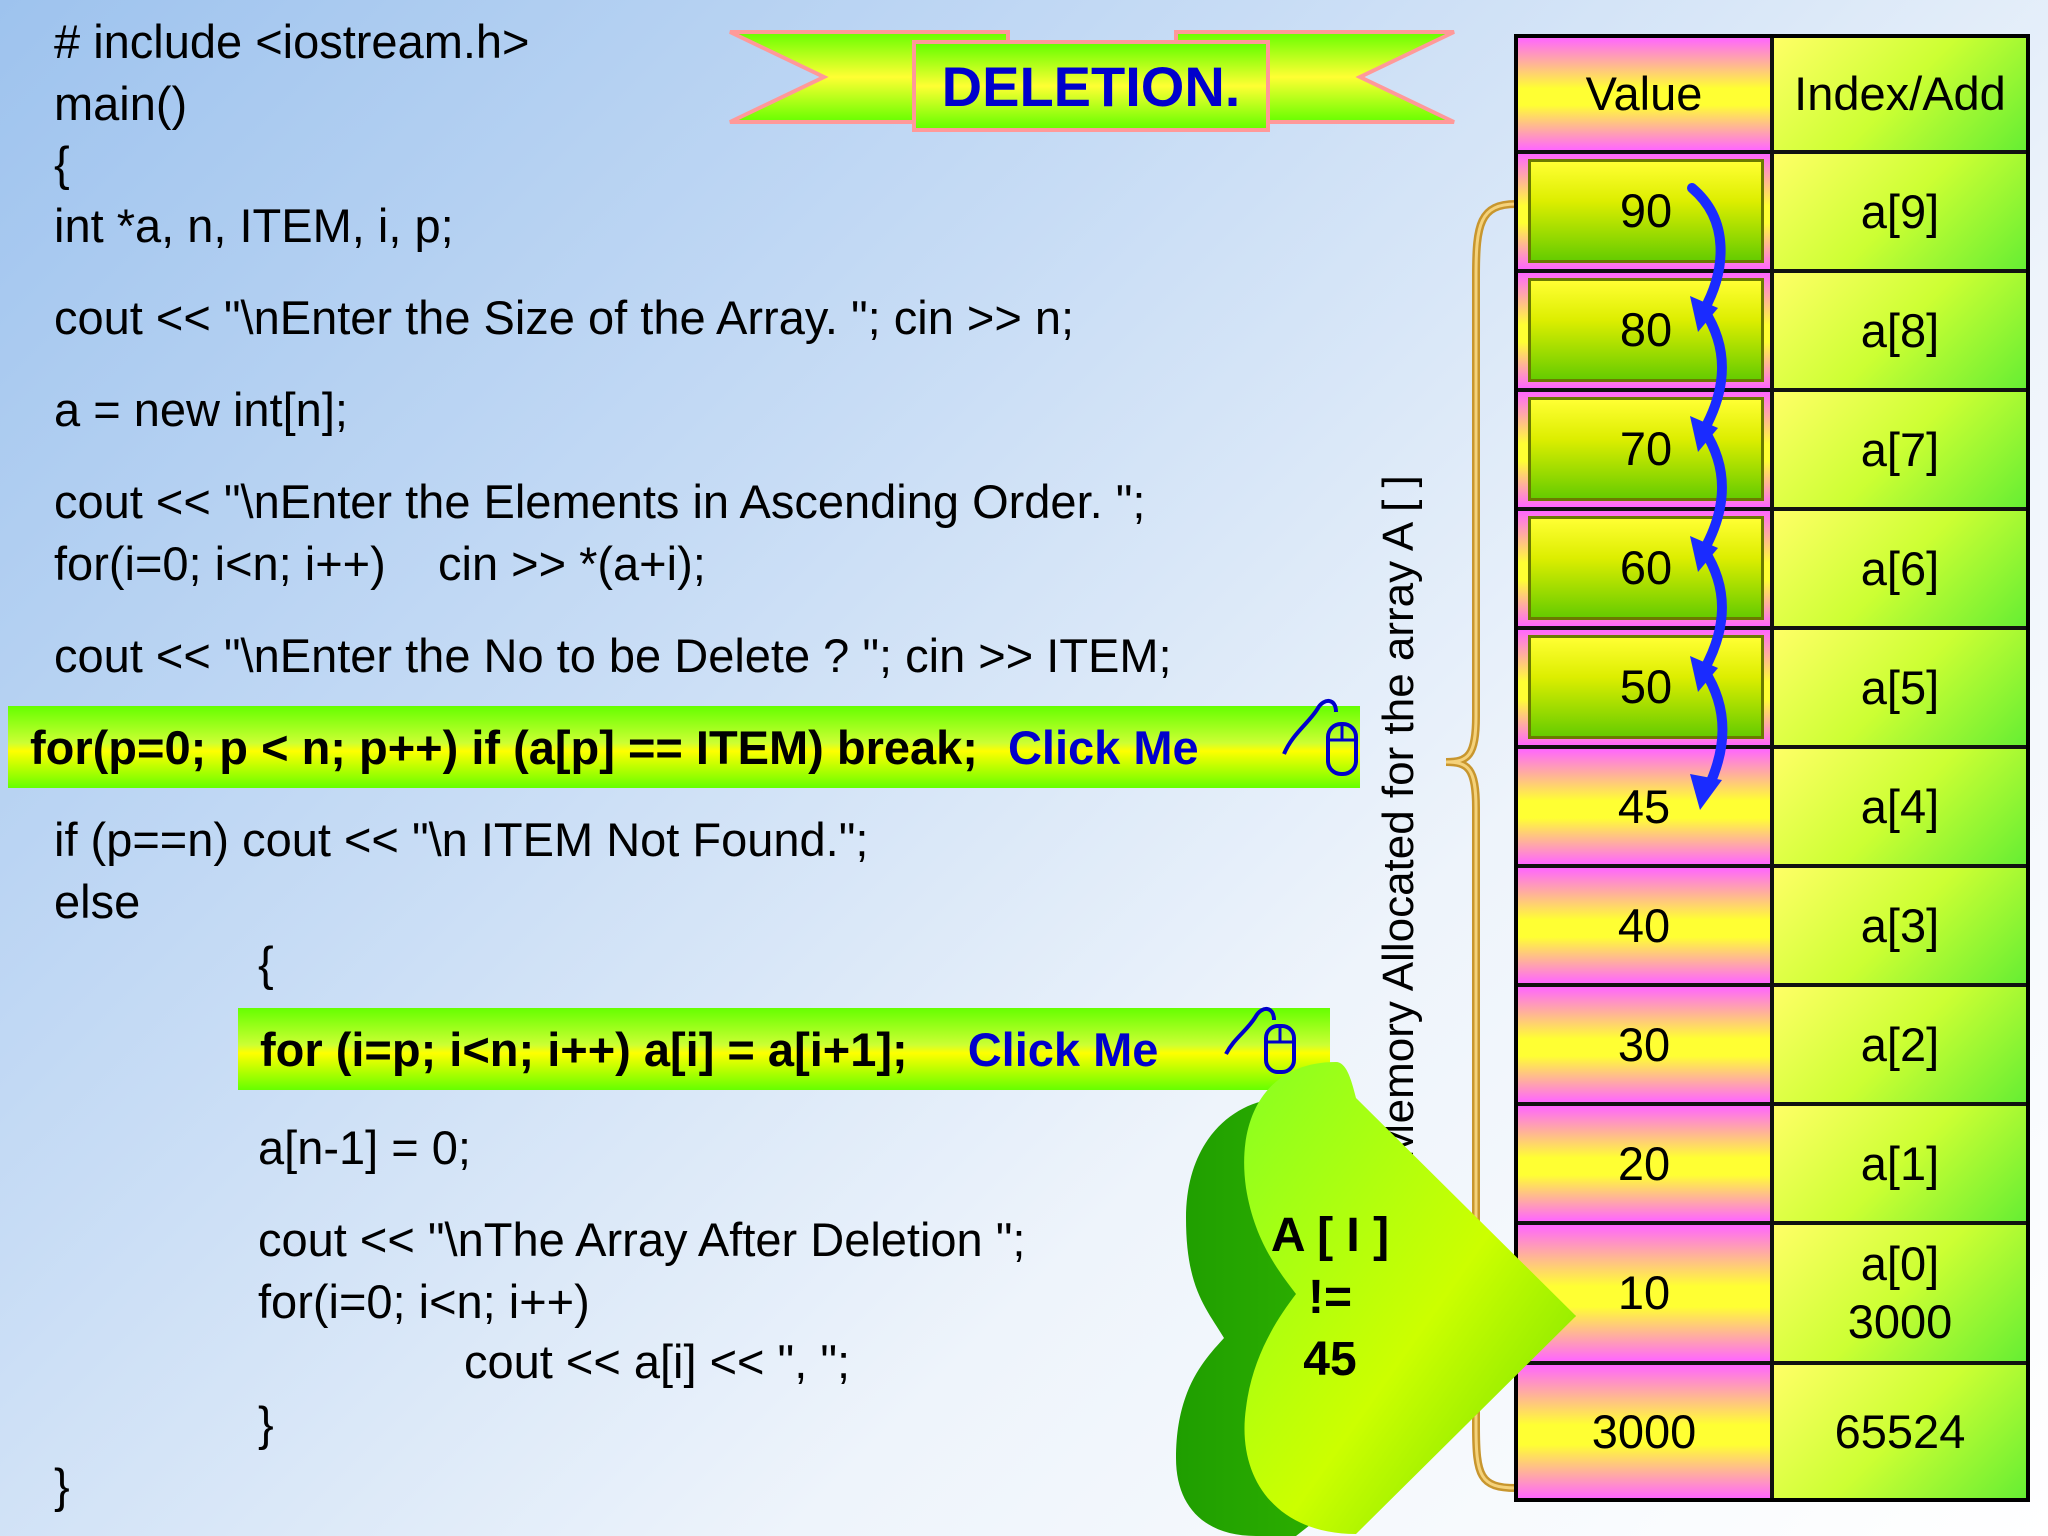  What do you see at coordinates (642, 1239) in the screenshot?
I see `code-after-deletion: cout << "\nThe Array After Deletion ";` at bounding box center [642, 1239].